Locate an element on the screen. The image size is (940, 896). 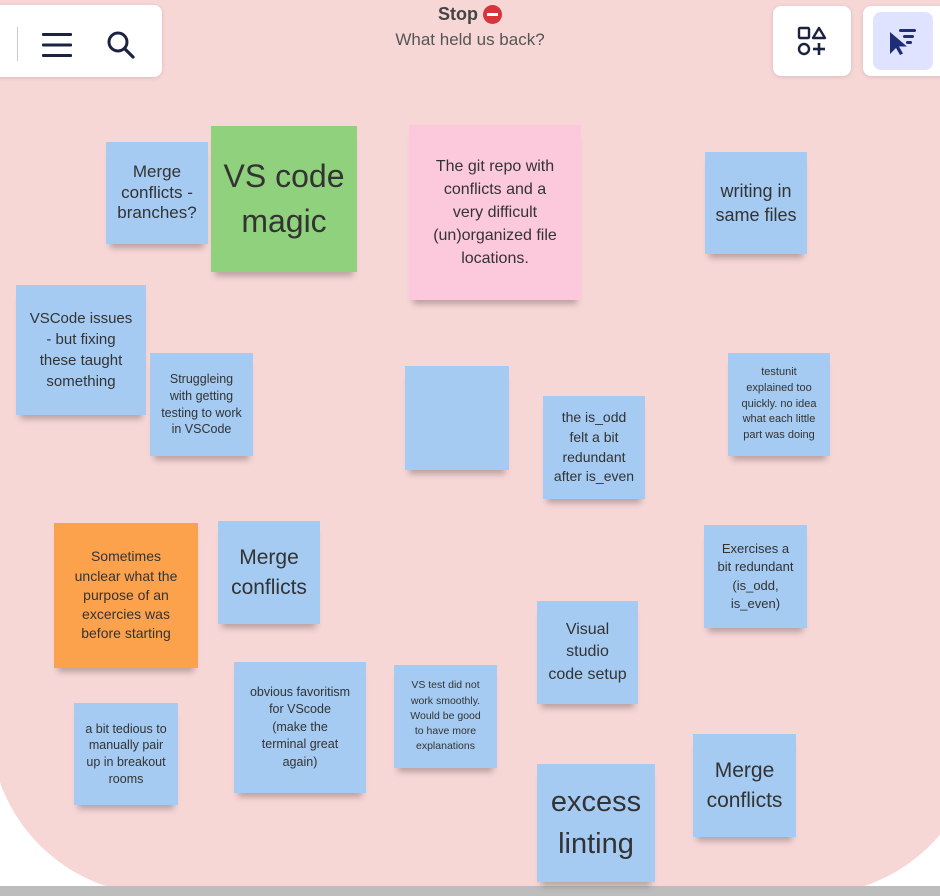
add-shapes-button is located at coordinates (812, 41).